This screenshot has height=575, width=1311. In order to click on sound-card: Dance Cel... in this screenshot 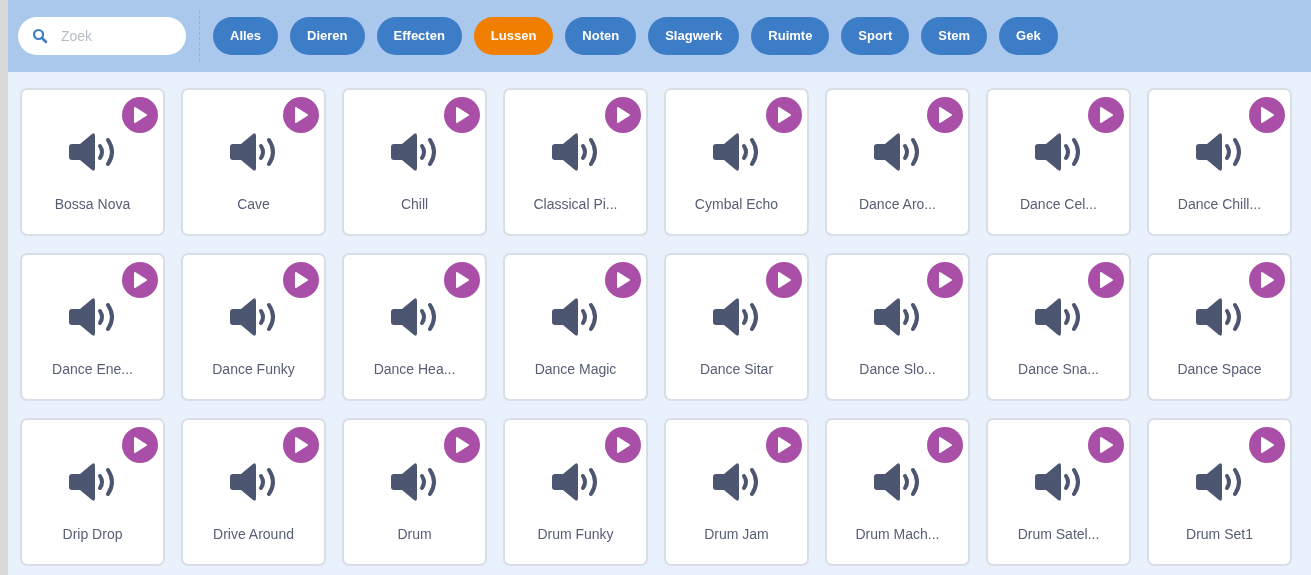, I will do `click(1058, 162)`.